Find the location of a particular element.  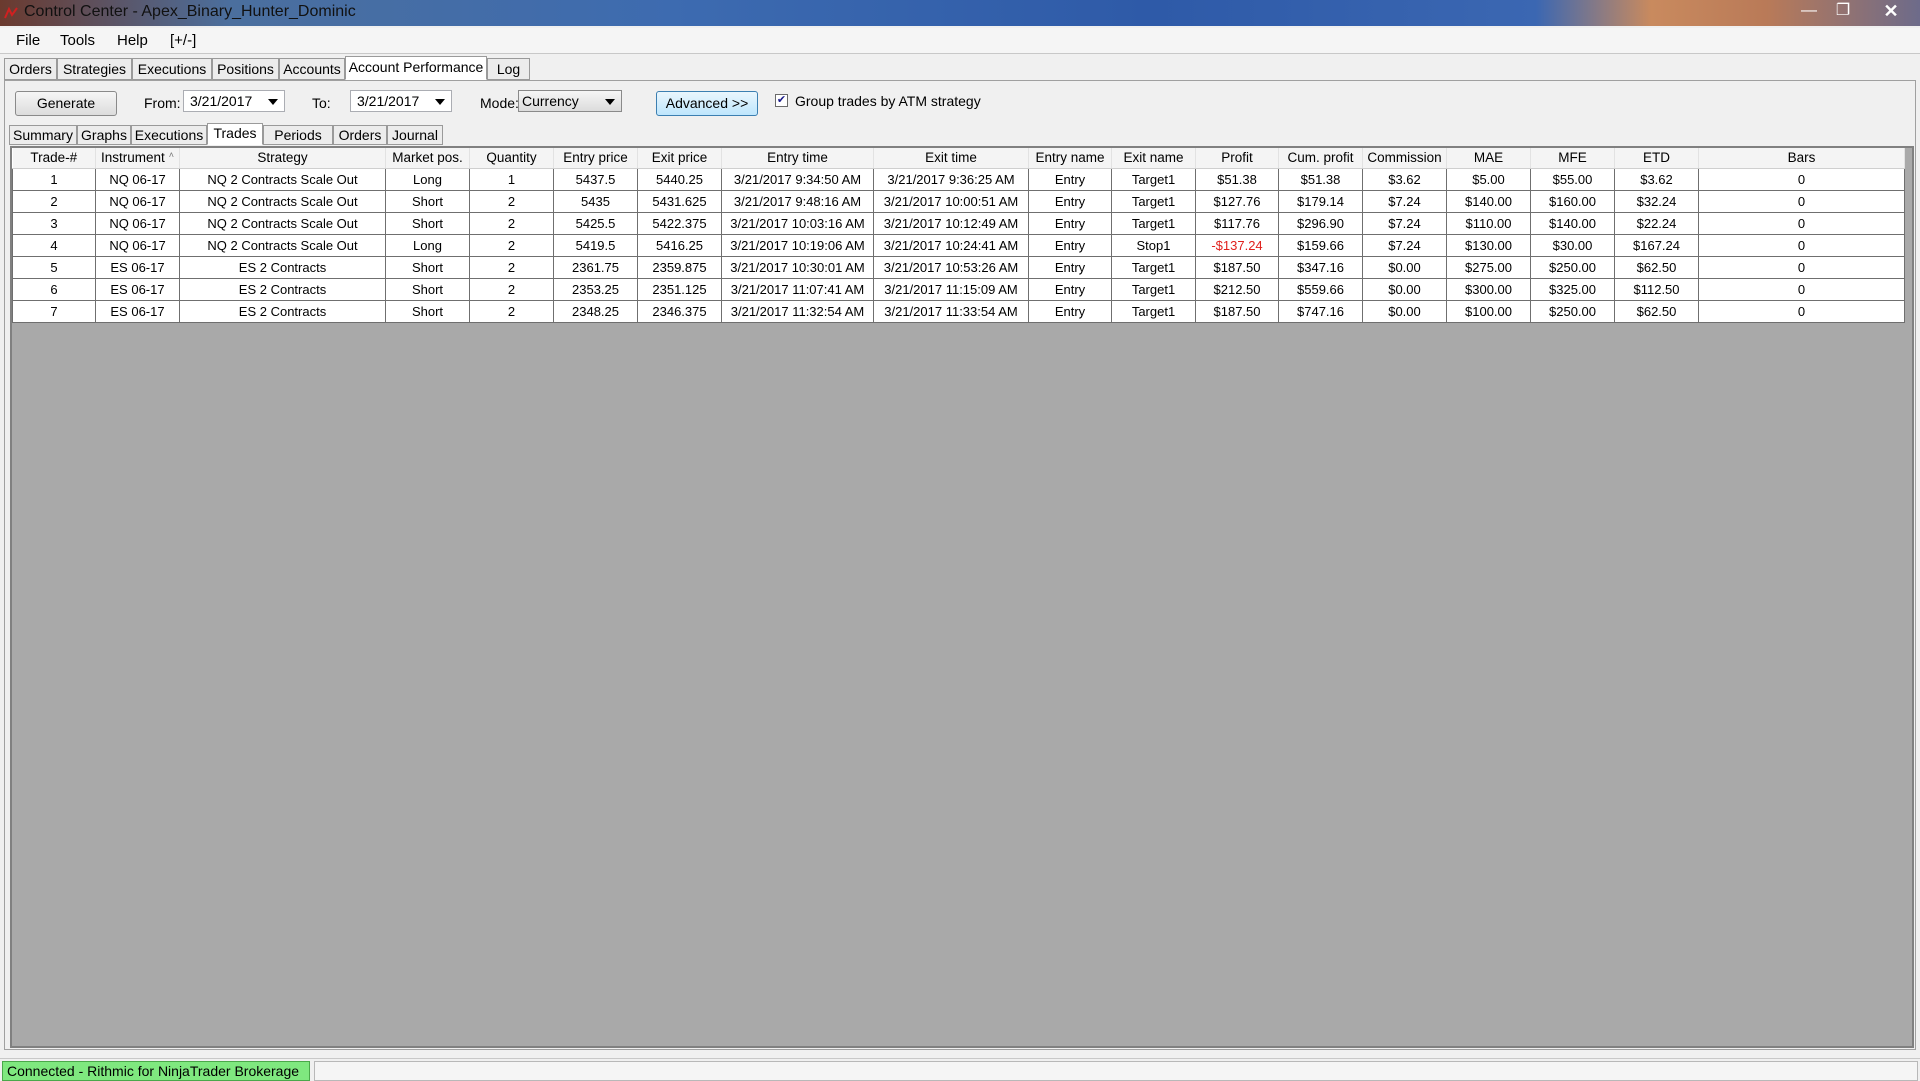

cell-entry-price: 2348.25 is located at coordinates (595, 311).